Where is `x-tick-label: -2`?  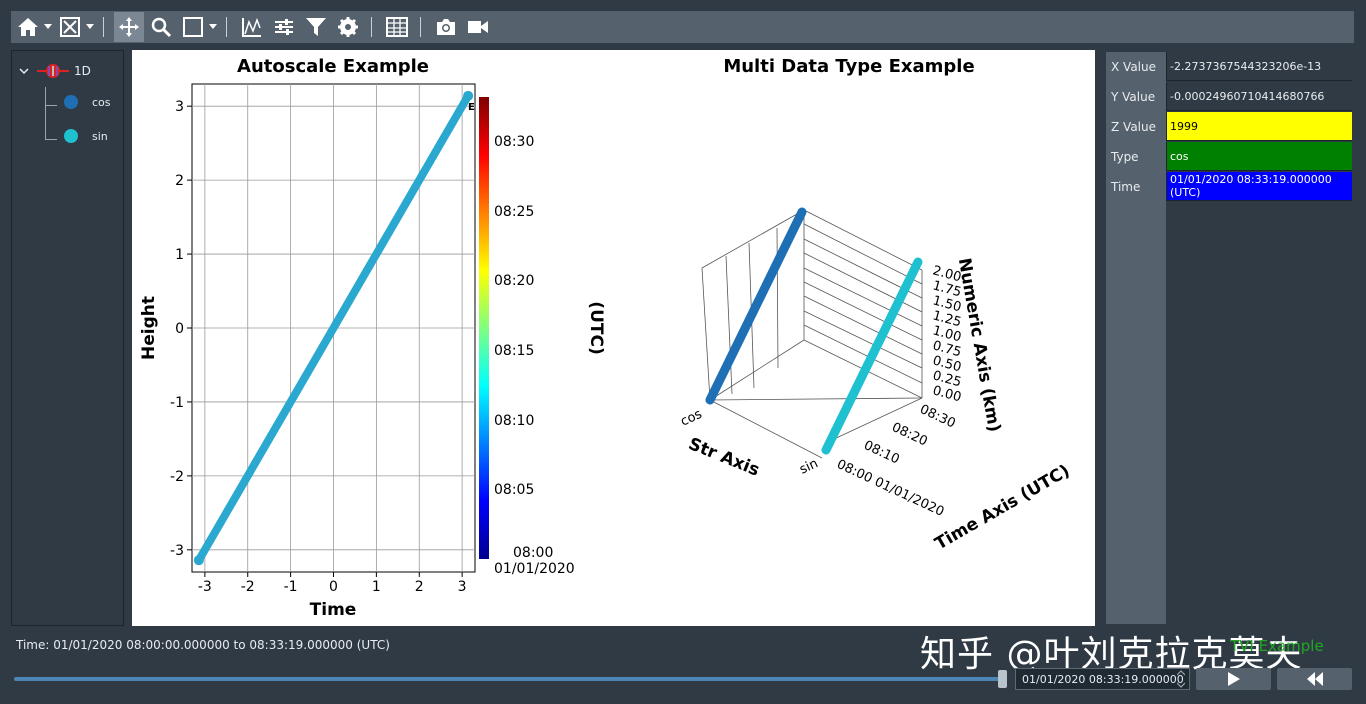 x-tick-label: -2 is located at coordinates (248, 587).